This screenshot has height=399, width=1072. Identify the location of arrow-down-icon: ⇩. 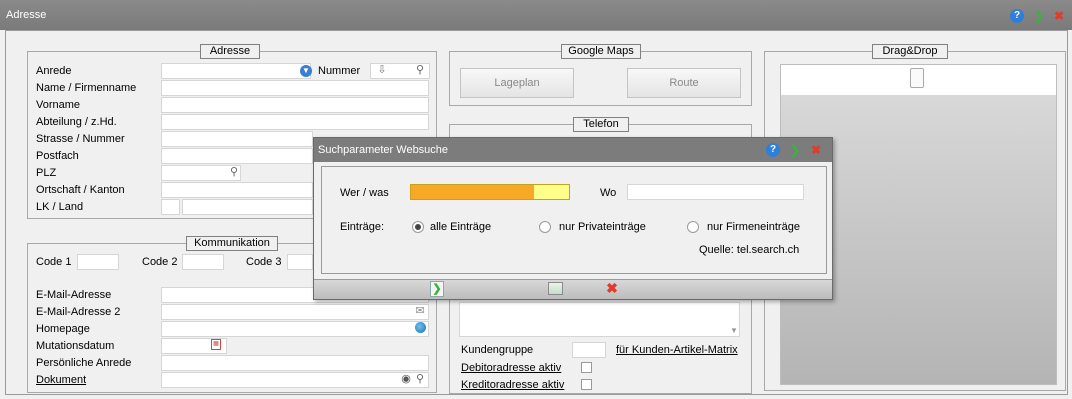
(382, 70).